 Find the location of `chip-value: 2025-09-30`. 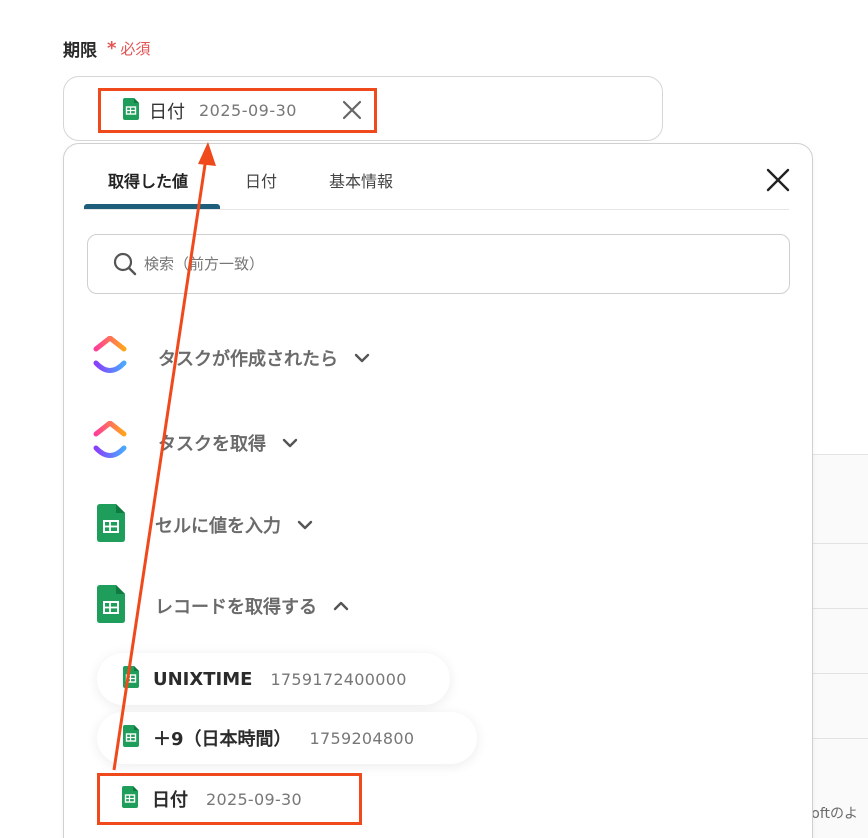

chip-value: 2025-09-30 is located at coordinates (248, 110).